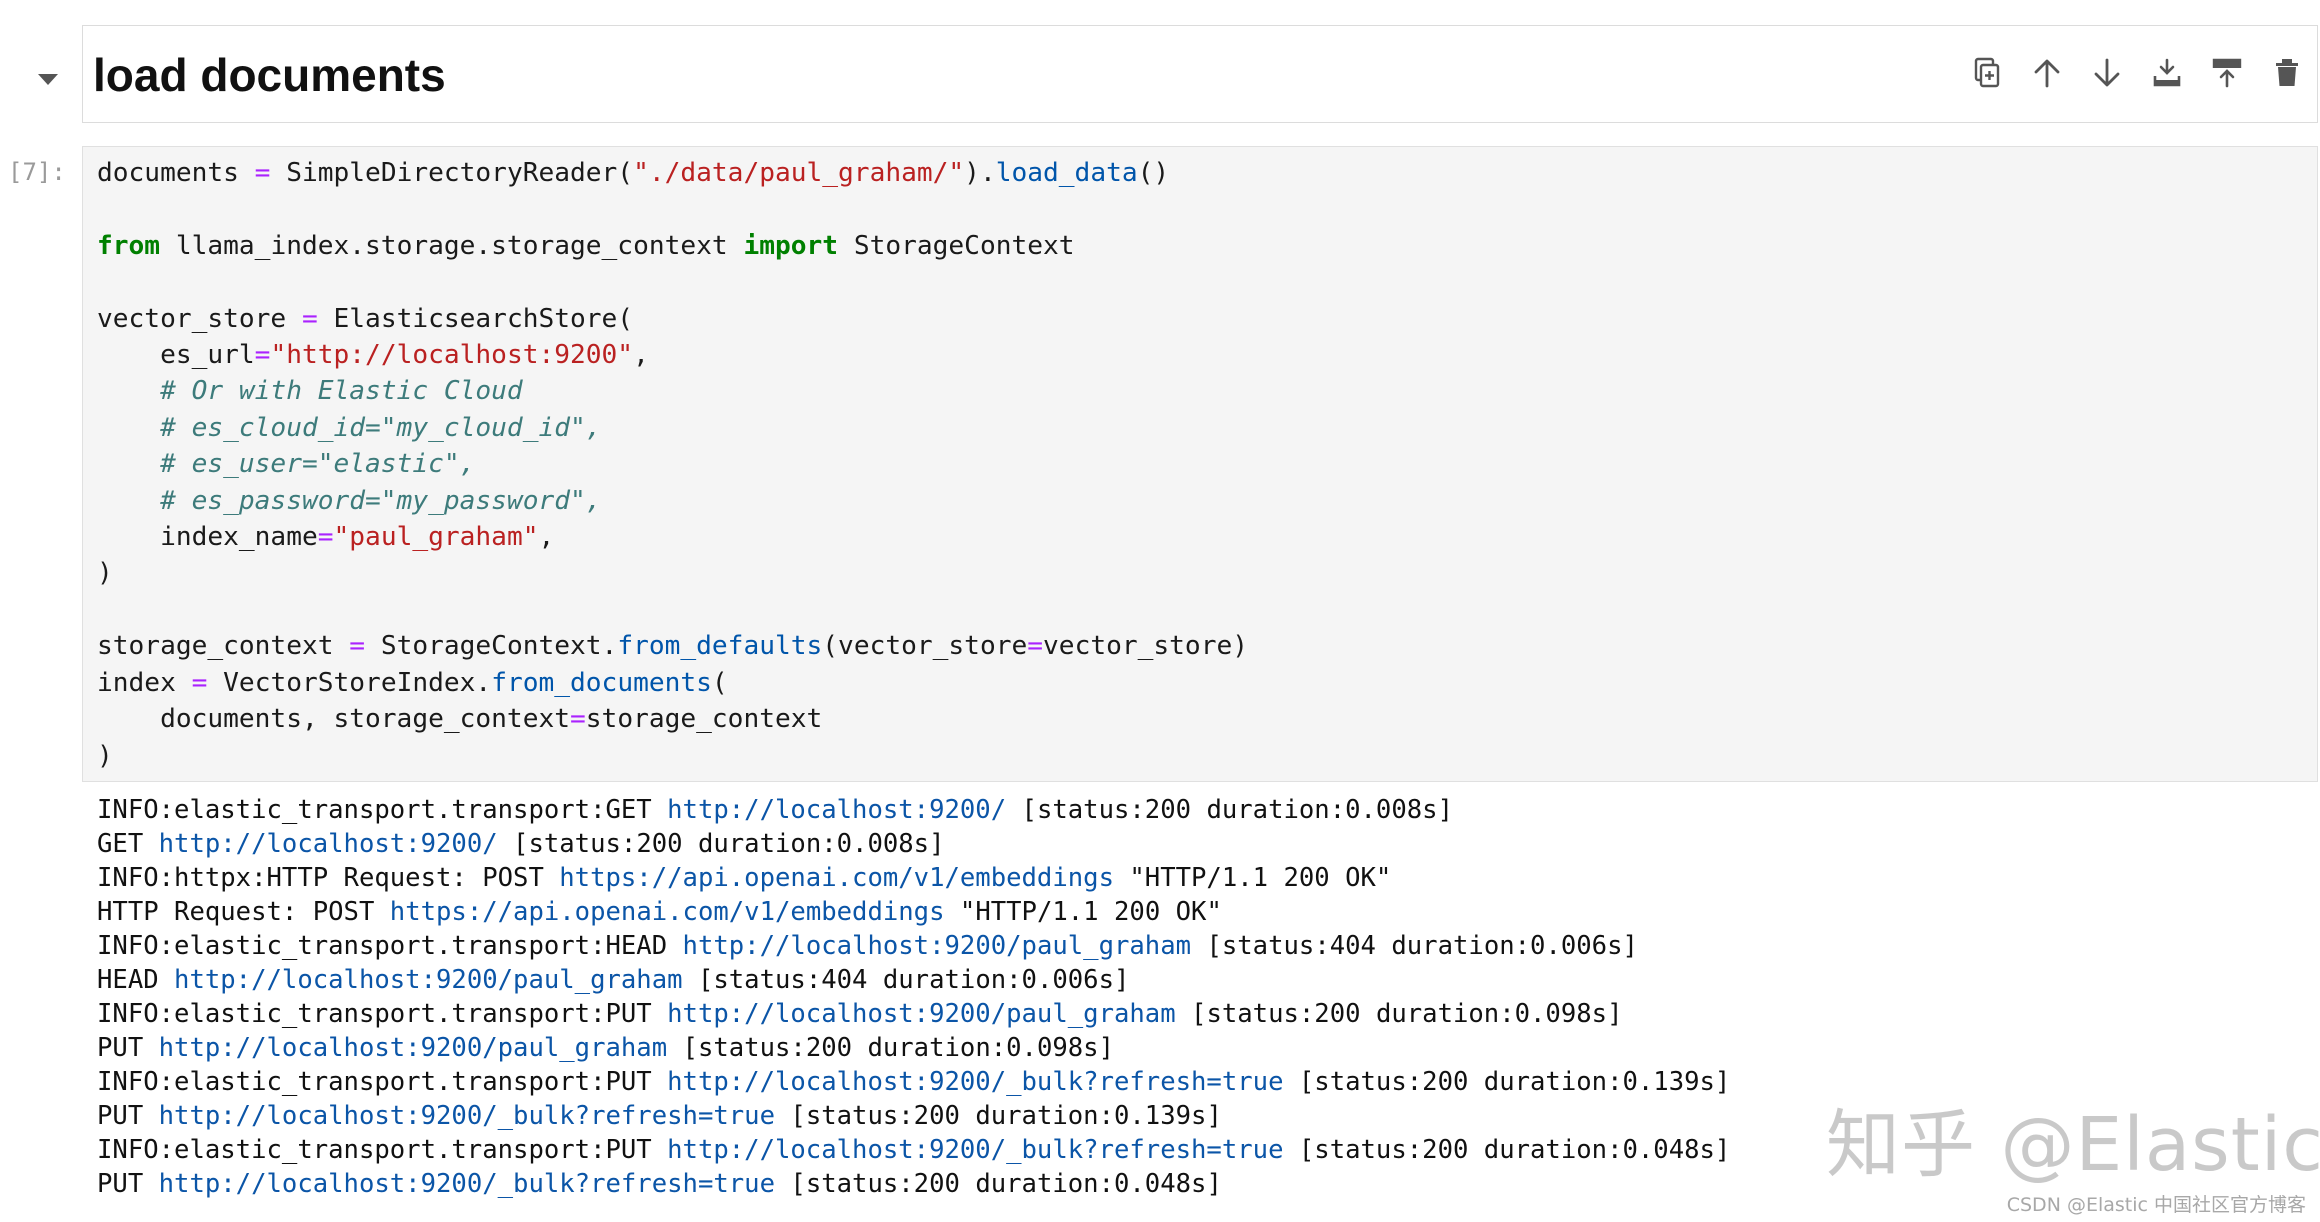  I want to click on arrow-up-icon, so click(2047, 73).